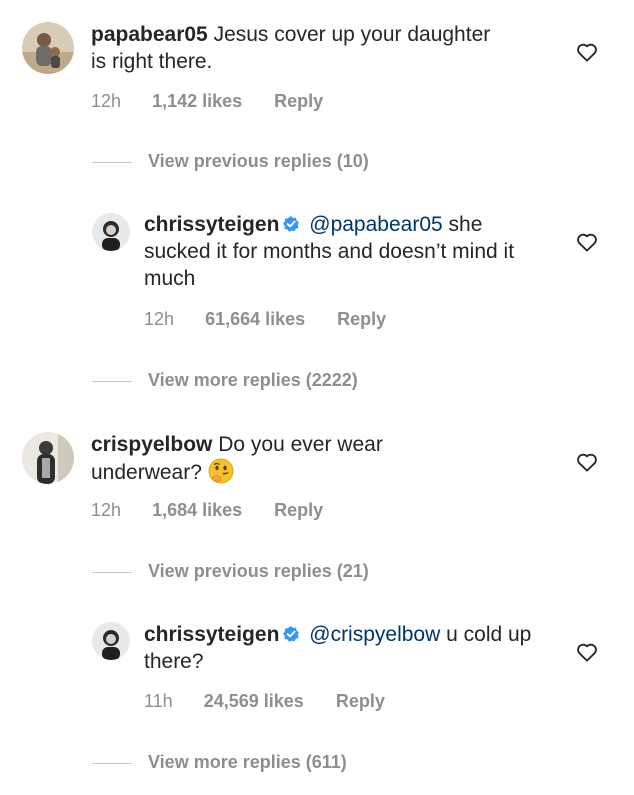 The image size is (634, 795). Describe the element at coordinates (258, 161) in the screenshot. I see `view-replies-label: View previous replies (10)` at that location.